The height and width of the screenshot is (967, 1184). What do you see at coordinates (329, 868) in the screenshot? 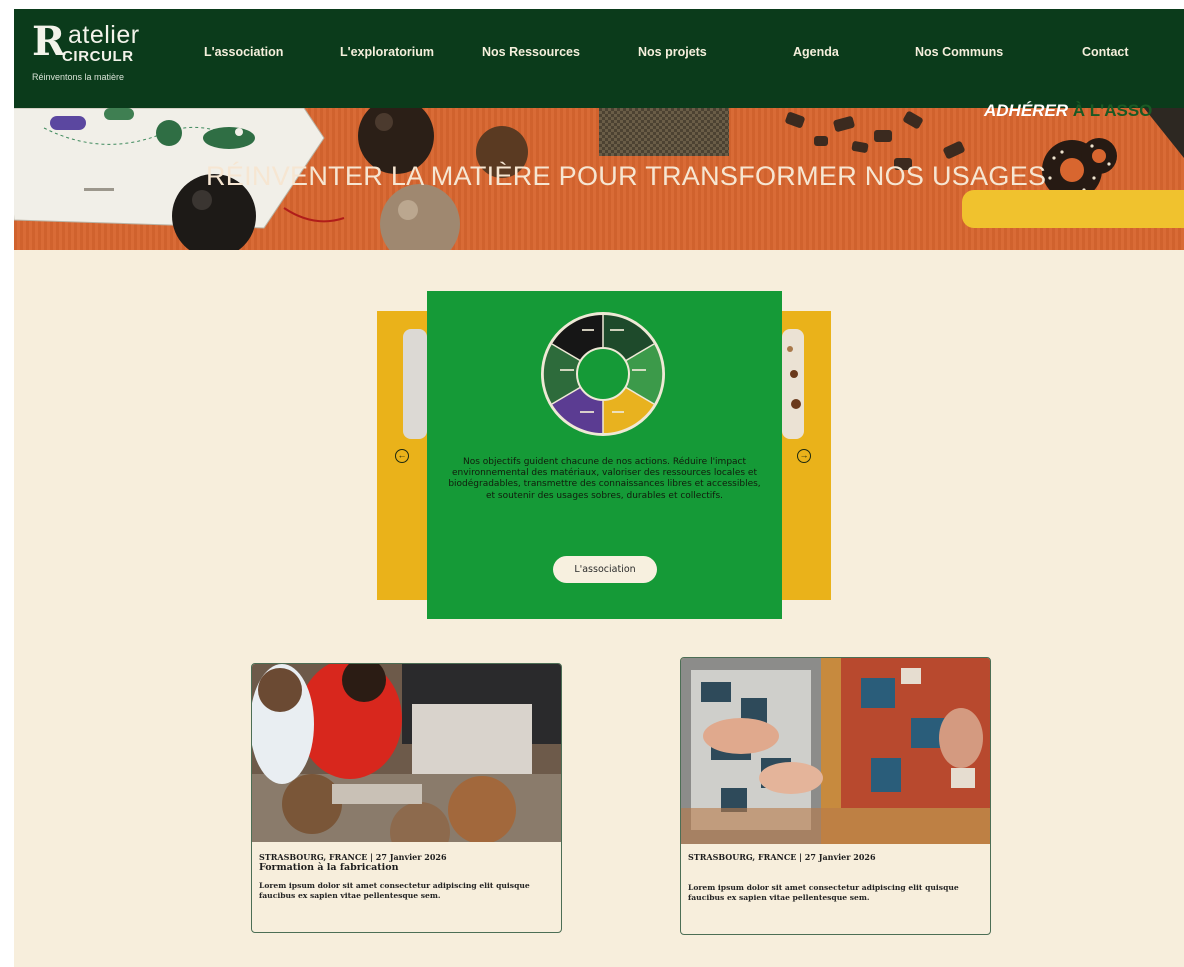
I see `event-1-title: Formation à la fabrication` at bounding box center [329, 868].